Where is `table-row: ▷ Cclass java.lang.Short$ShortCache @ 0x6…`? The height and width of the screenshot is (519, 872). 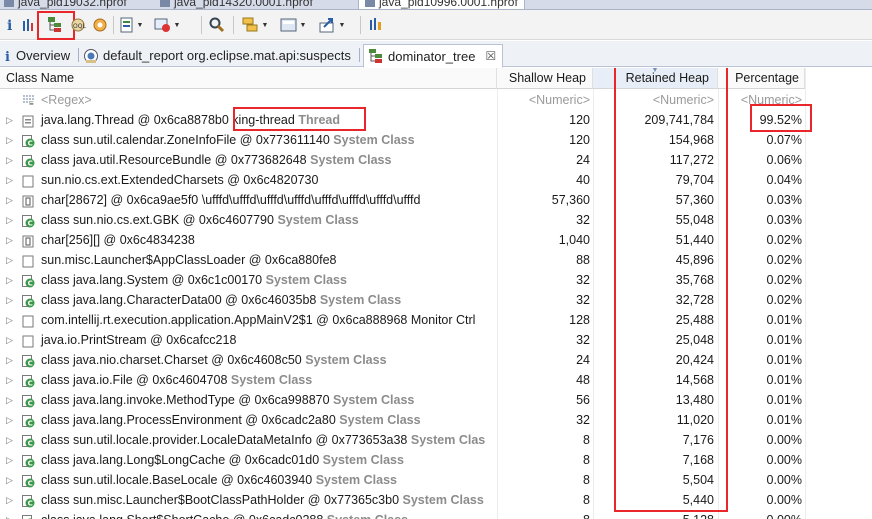
table-row: ▷ Cclass java.lang.Short$ShortCache @ 0x6… is located at coordinates (402, 514).